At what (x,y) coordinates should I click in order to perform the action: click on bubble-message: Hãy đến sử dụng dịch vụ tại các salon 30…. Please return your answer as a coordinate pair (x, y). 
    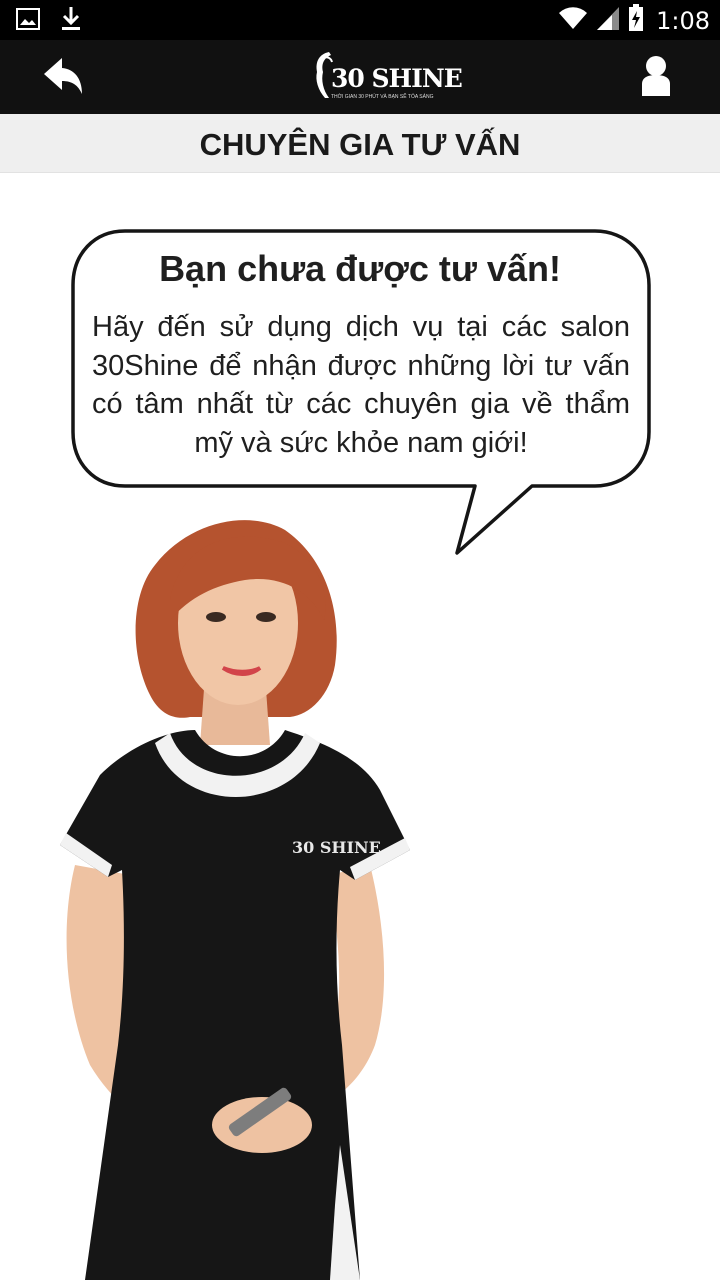
    Looking at the image, I should click on (361, 385).